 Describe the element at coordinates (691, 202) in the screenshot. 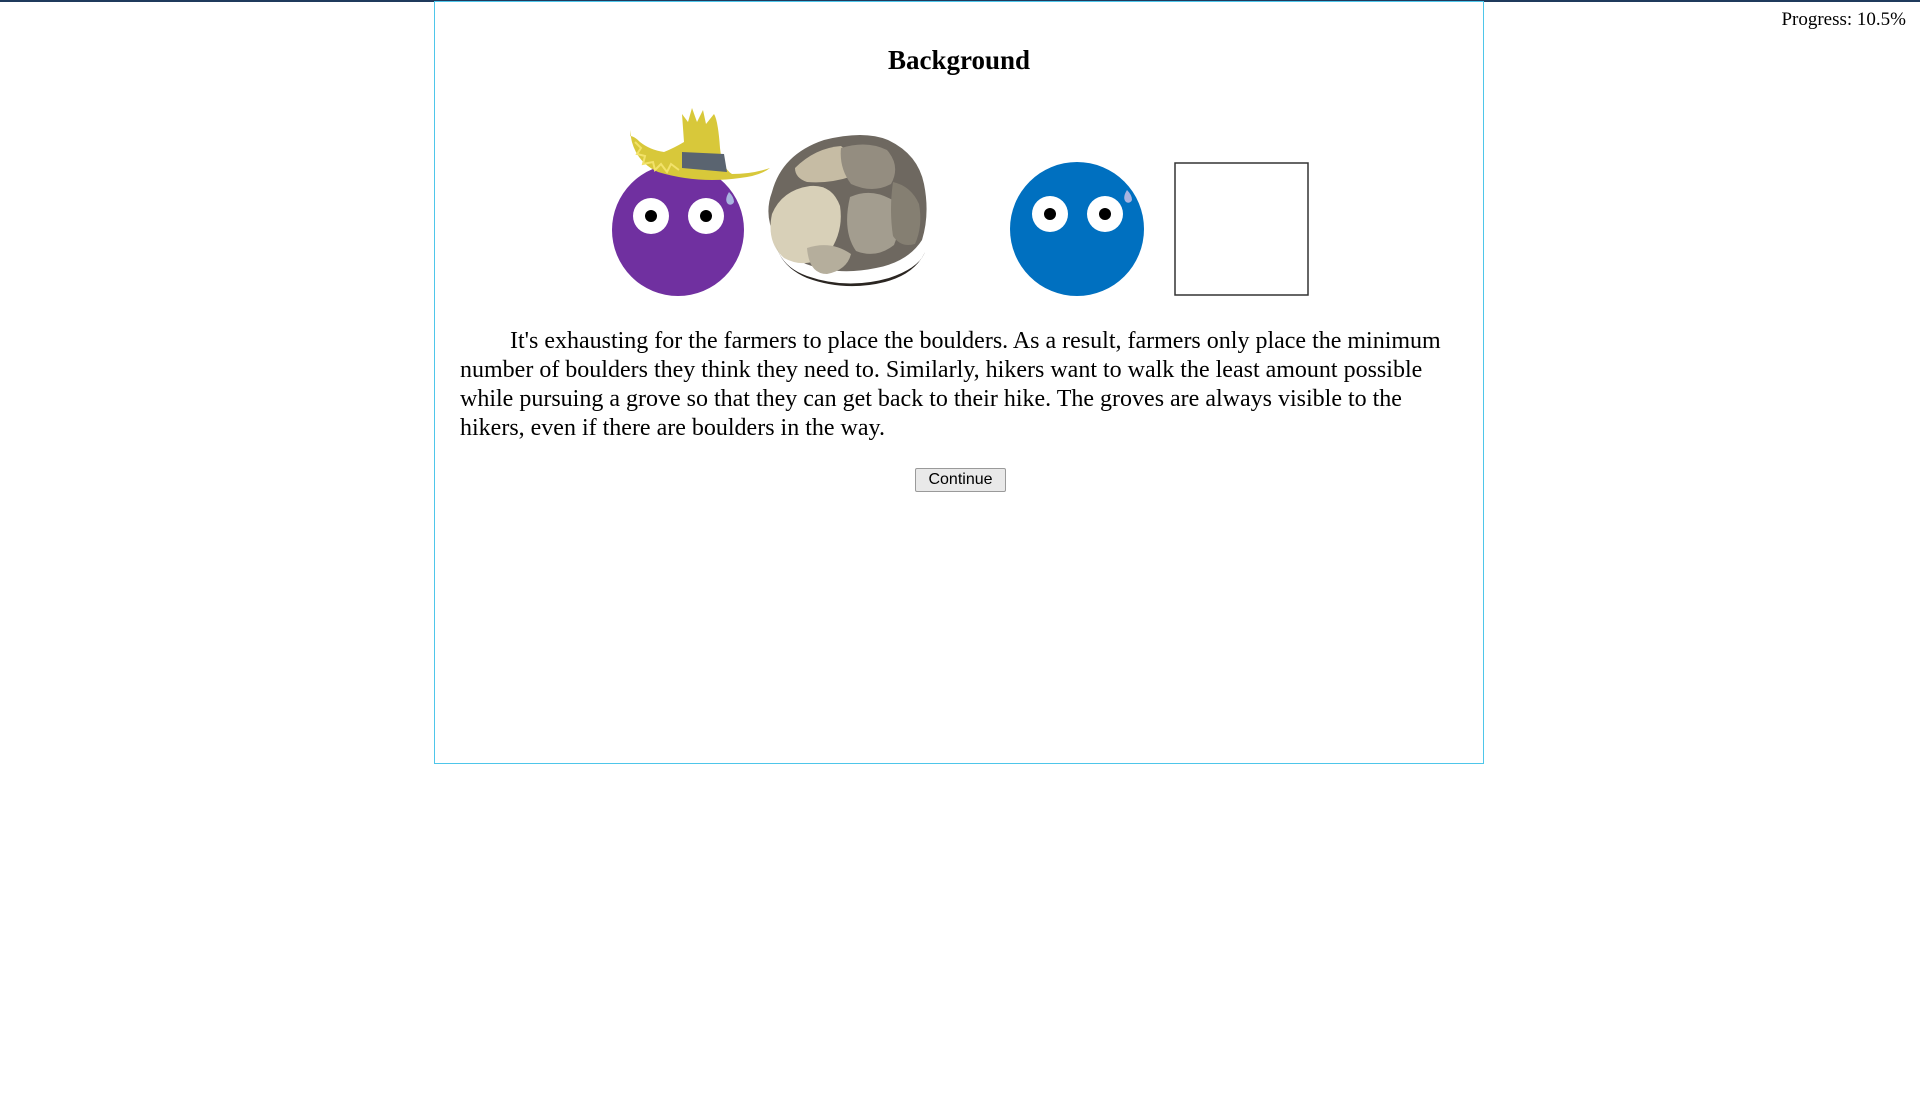

I see `farmer-icon` at that location.